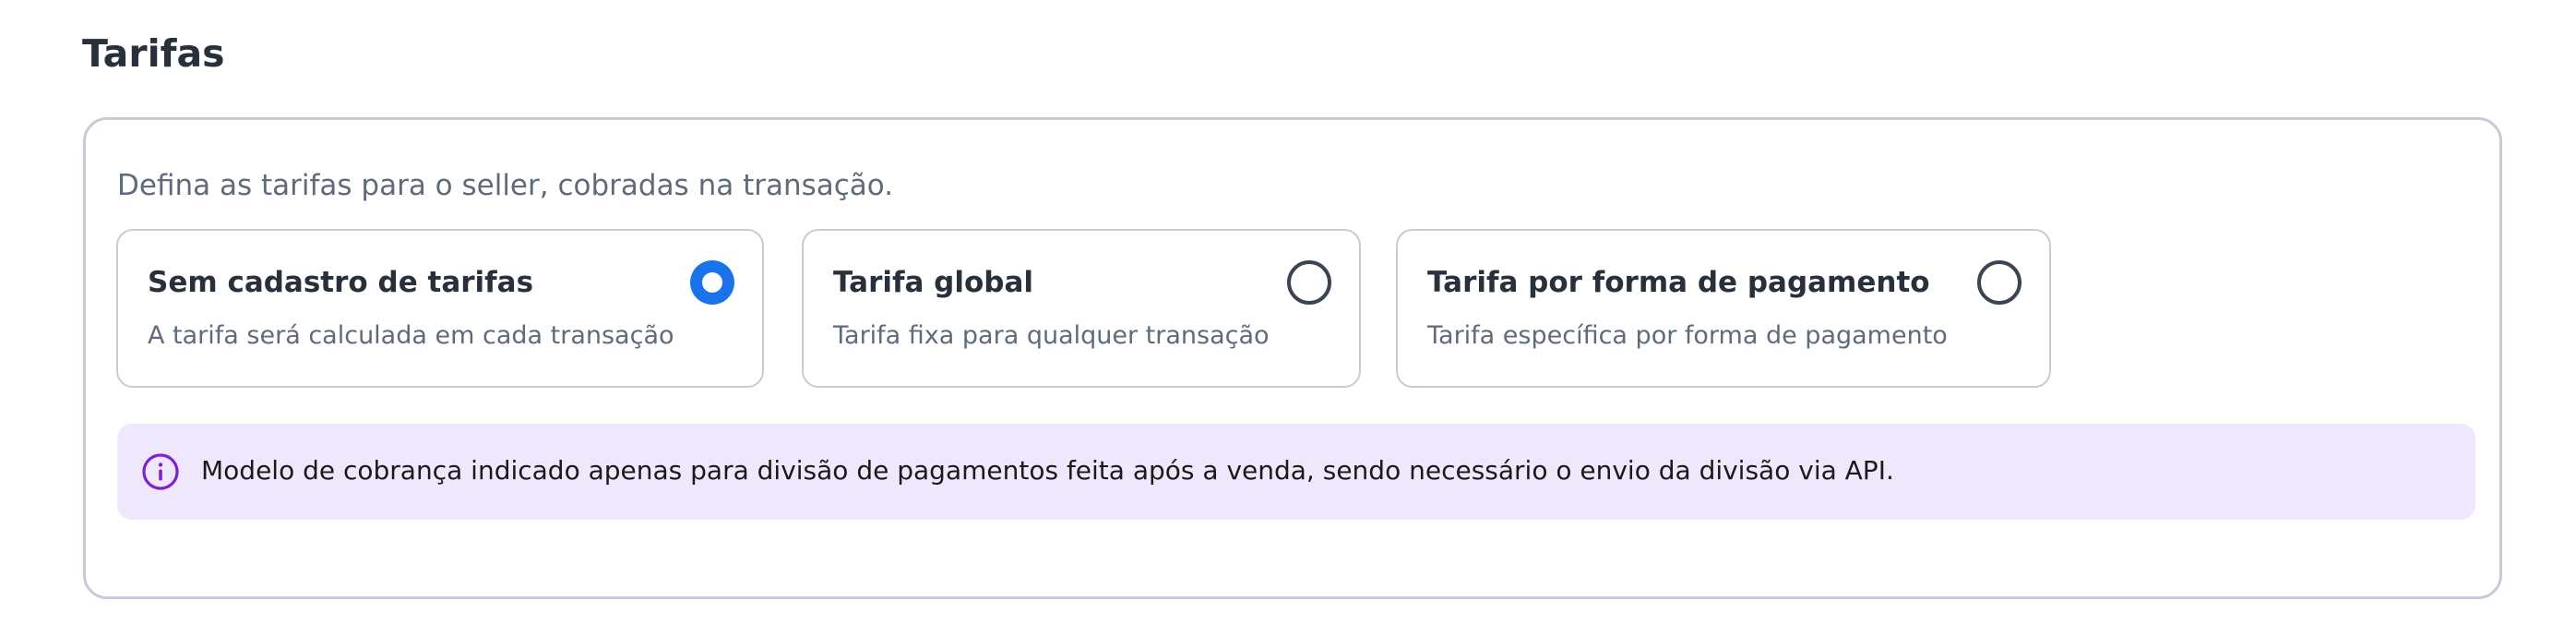  I want to click on option-title: Tarifa global, so click(933, 283).